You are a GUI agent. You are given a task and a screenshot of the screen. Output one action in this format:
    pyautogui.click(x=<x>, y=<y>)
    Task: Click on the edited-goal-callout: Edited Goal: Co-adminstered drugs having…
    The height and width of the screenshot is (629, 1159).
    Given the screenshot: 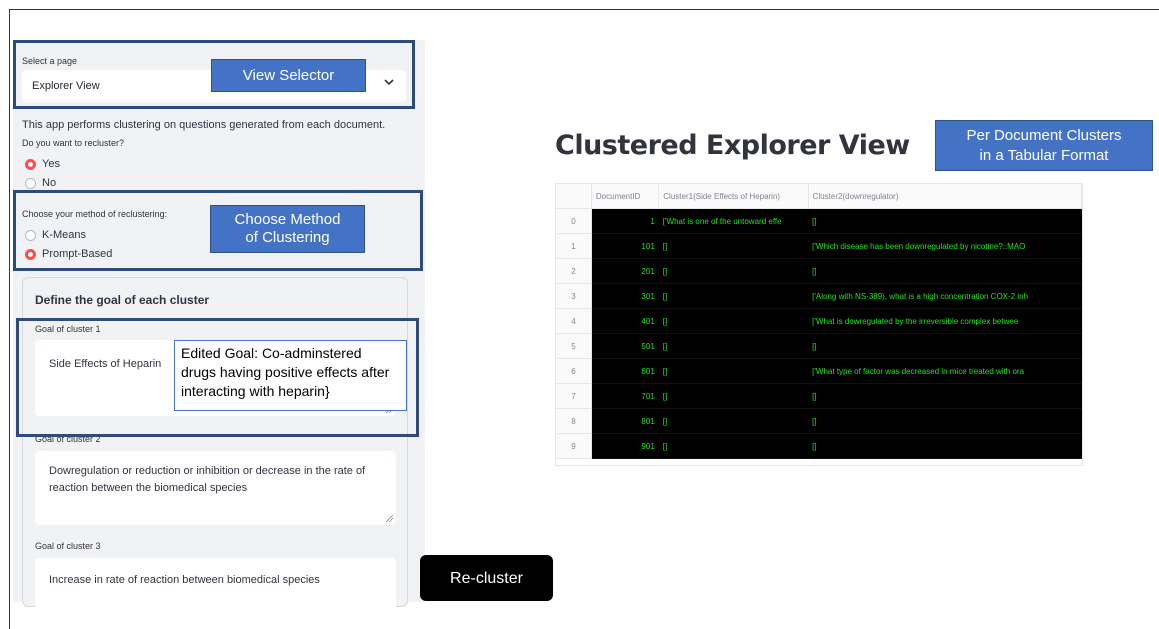 What is the action you would take?
    pyautogui.click(x=290, y=375)
    